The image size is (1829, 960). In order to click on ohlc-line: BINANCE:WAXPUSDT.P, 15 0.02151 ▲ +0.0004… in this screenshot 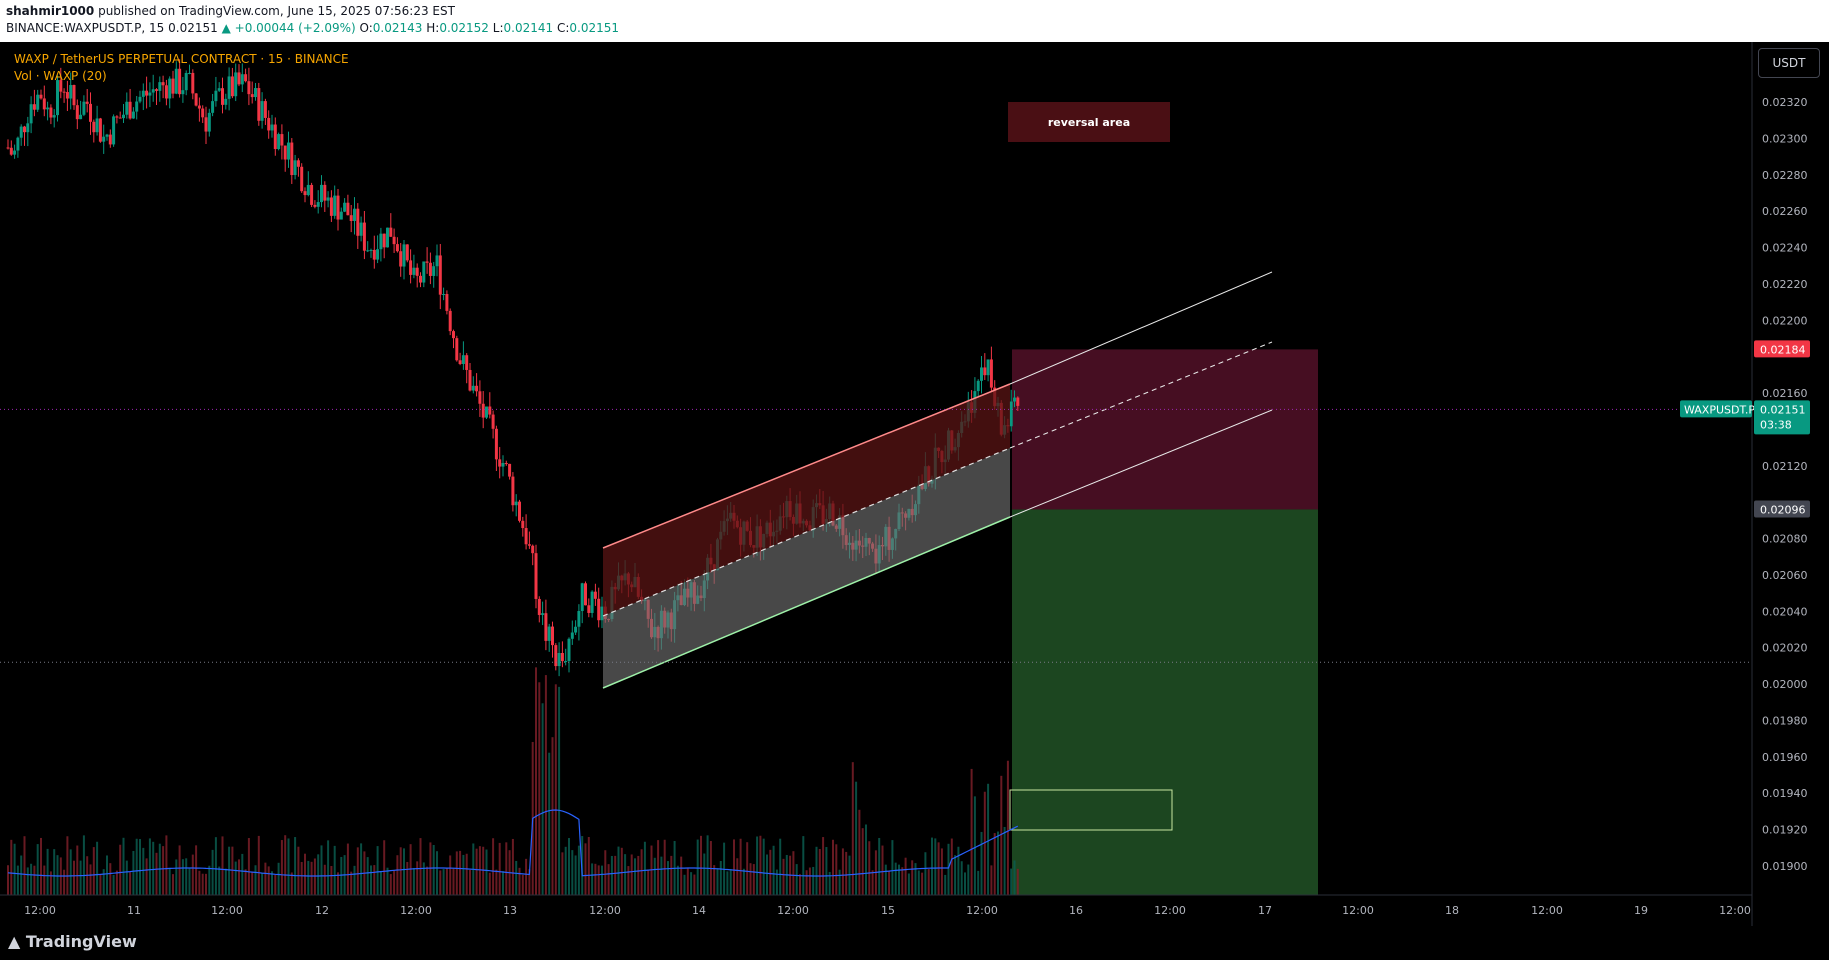, I will do `click(312, 28)`.